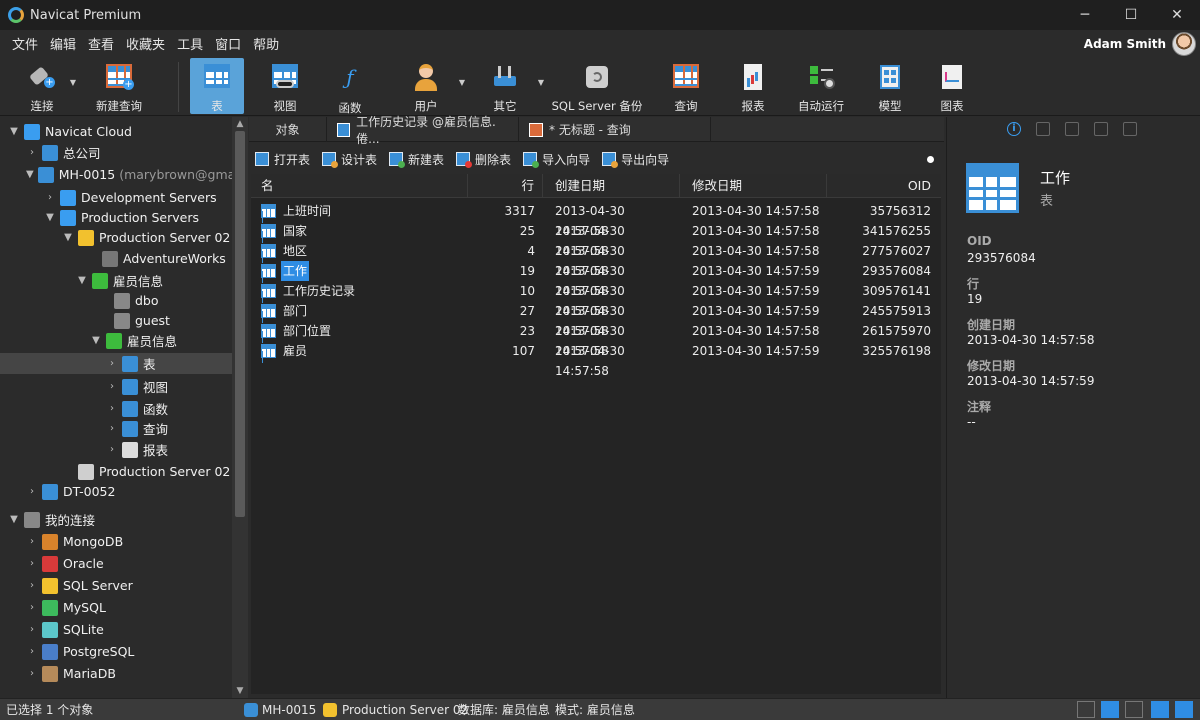 This screenshot has width=1200, height=720. What do you see at coordinates (240, 124) in the screenshot?
I see `chevron-up-icon: ▲` at bounding box center [240, 124].